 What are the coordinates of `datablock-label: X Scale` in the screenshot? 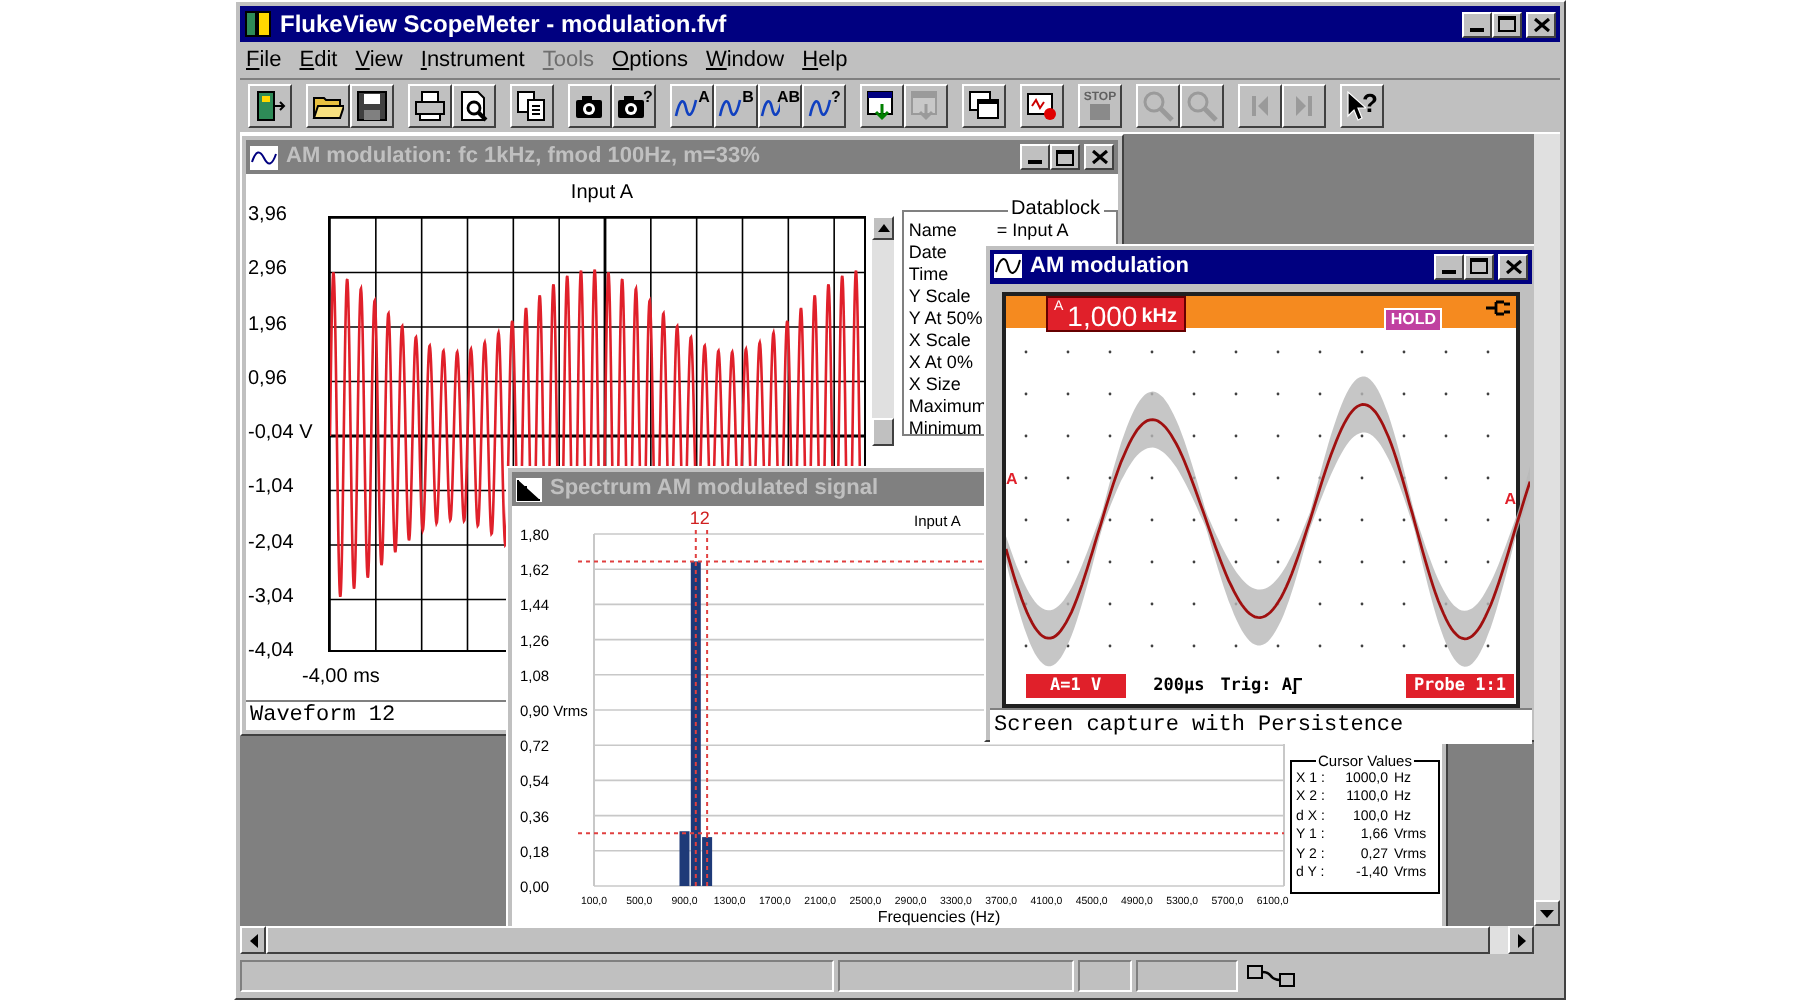 It's located at (940, 341).